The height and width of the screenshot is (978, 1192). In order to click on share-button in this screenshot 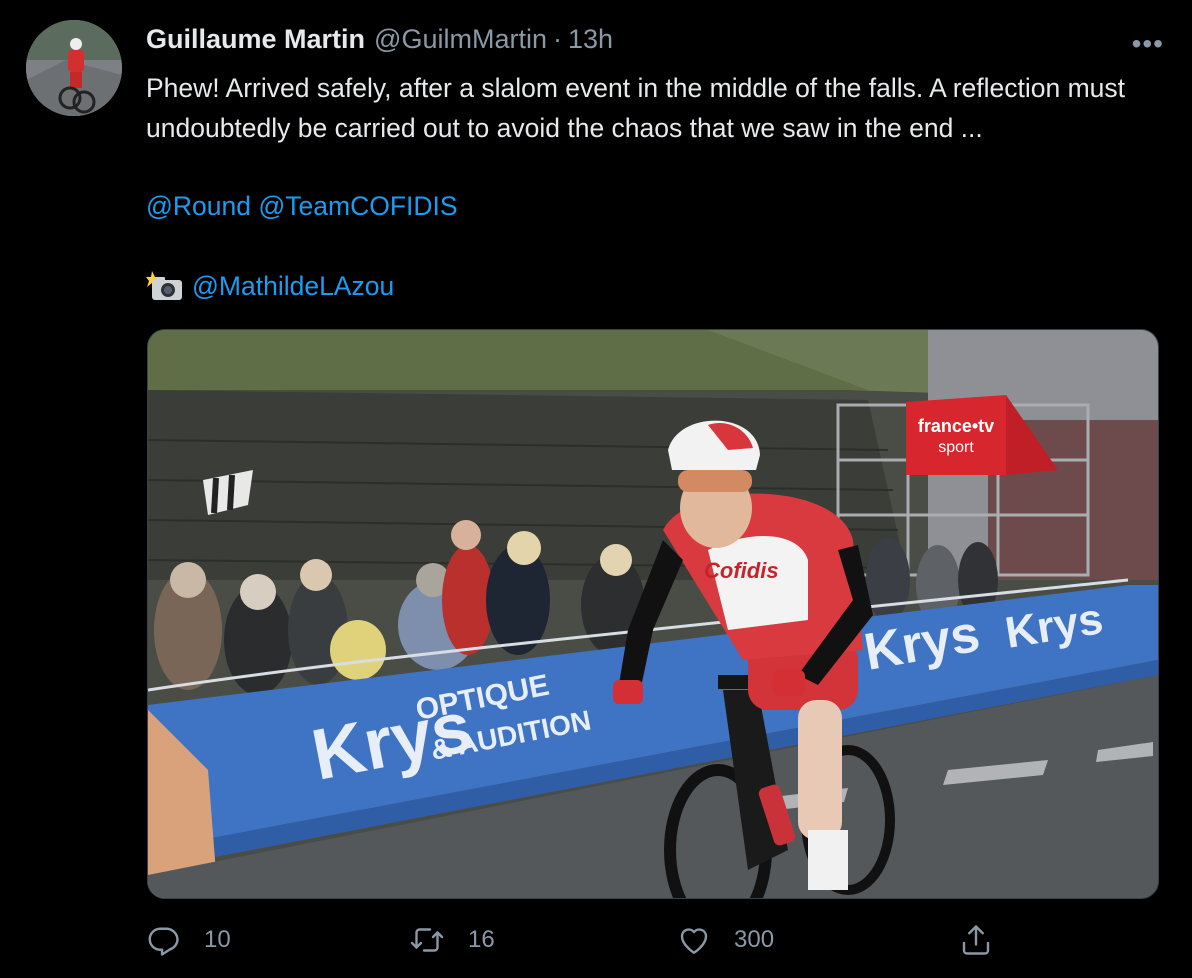, I will do `click(976, 940)`.